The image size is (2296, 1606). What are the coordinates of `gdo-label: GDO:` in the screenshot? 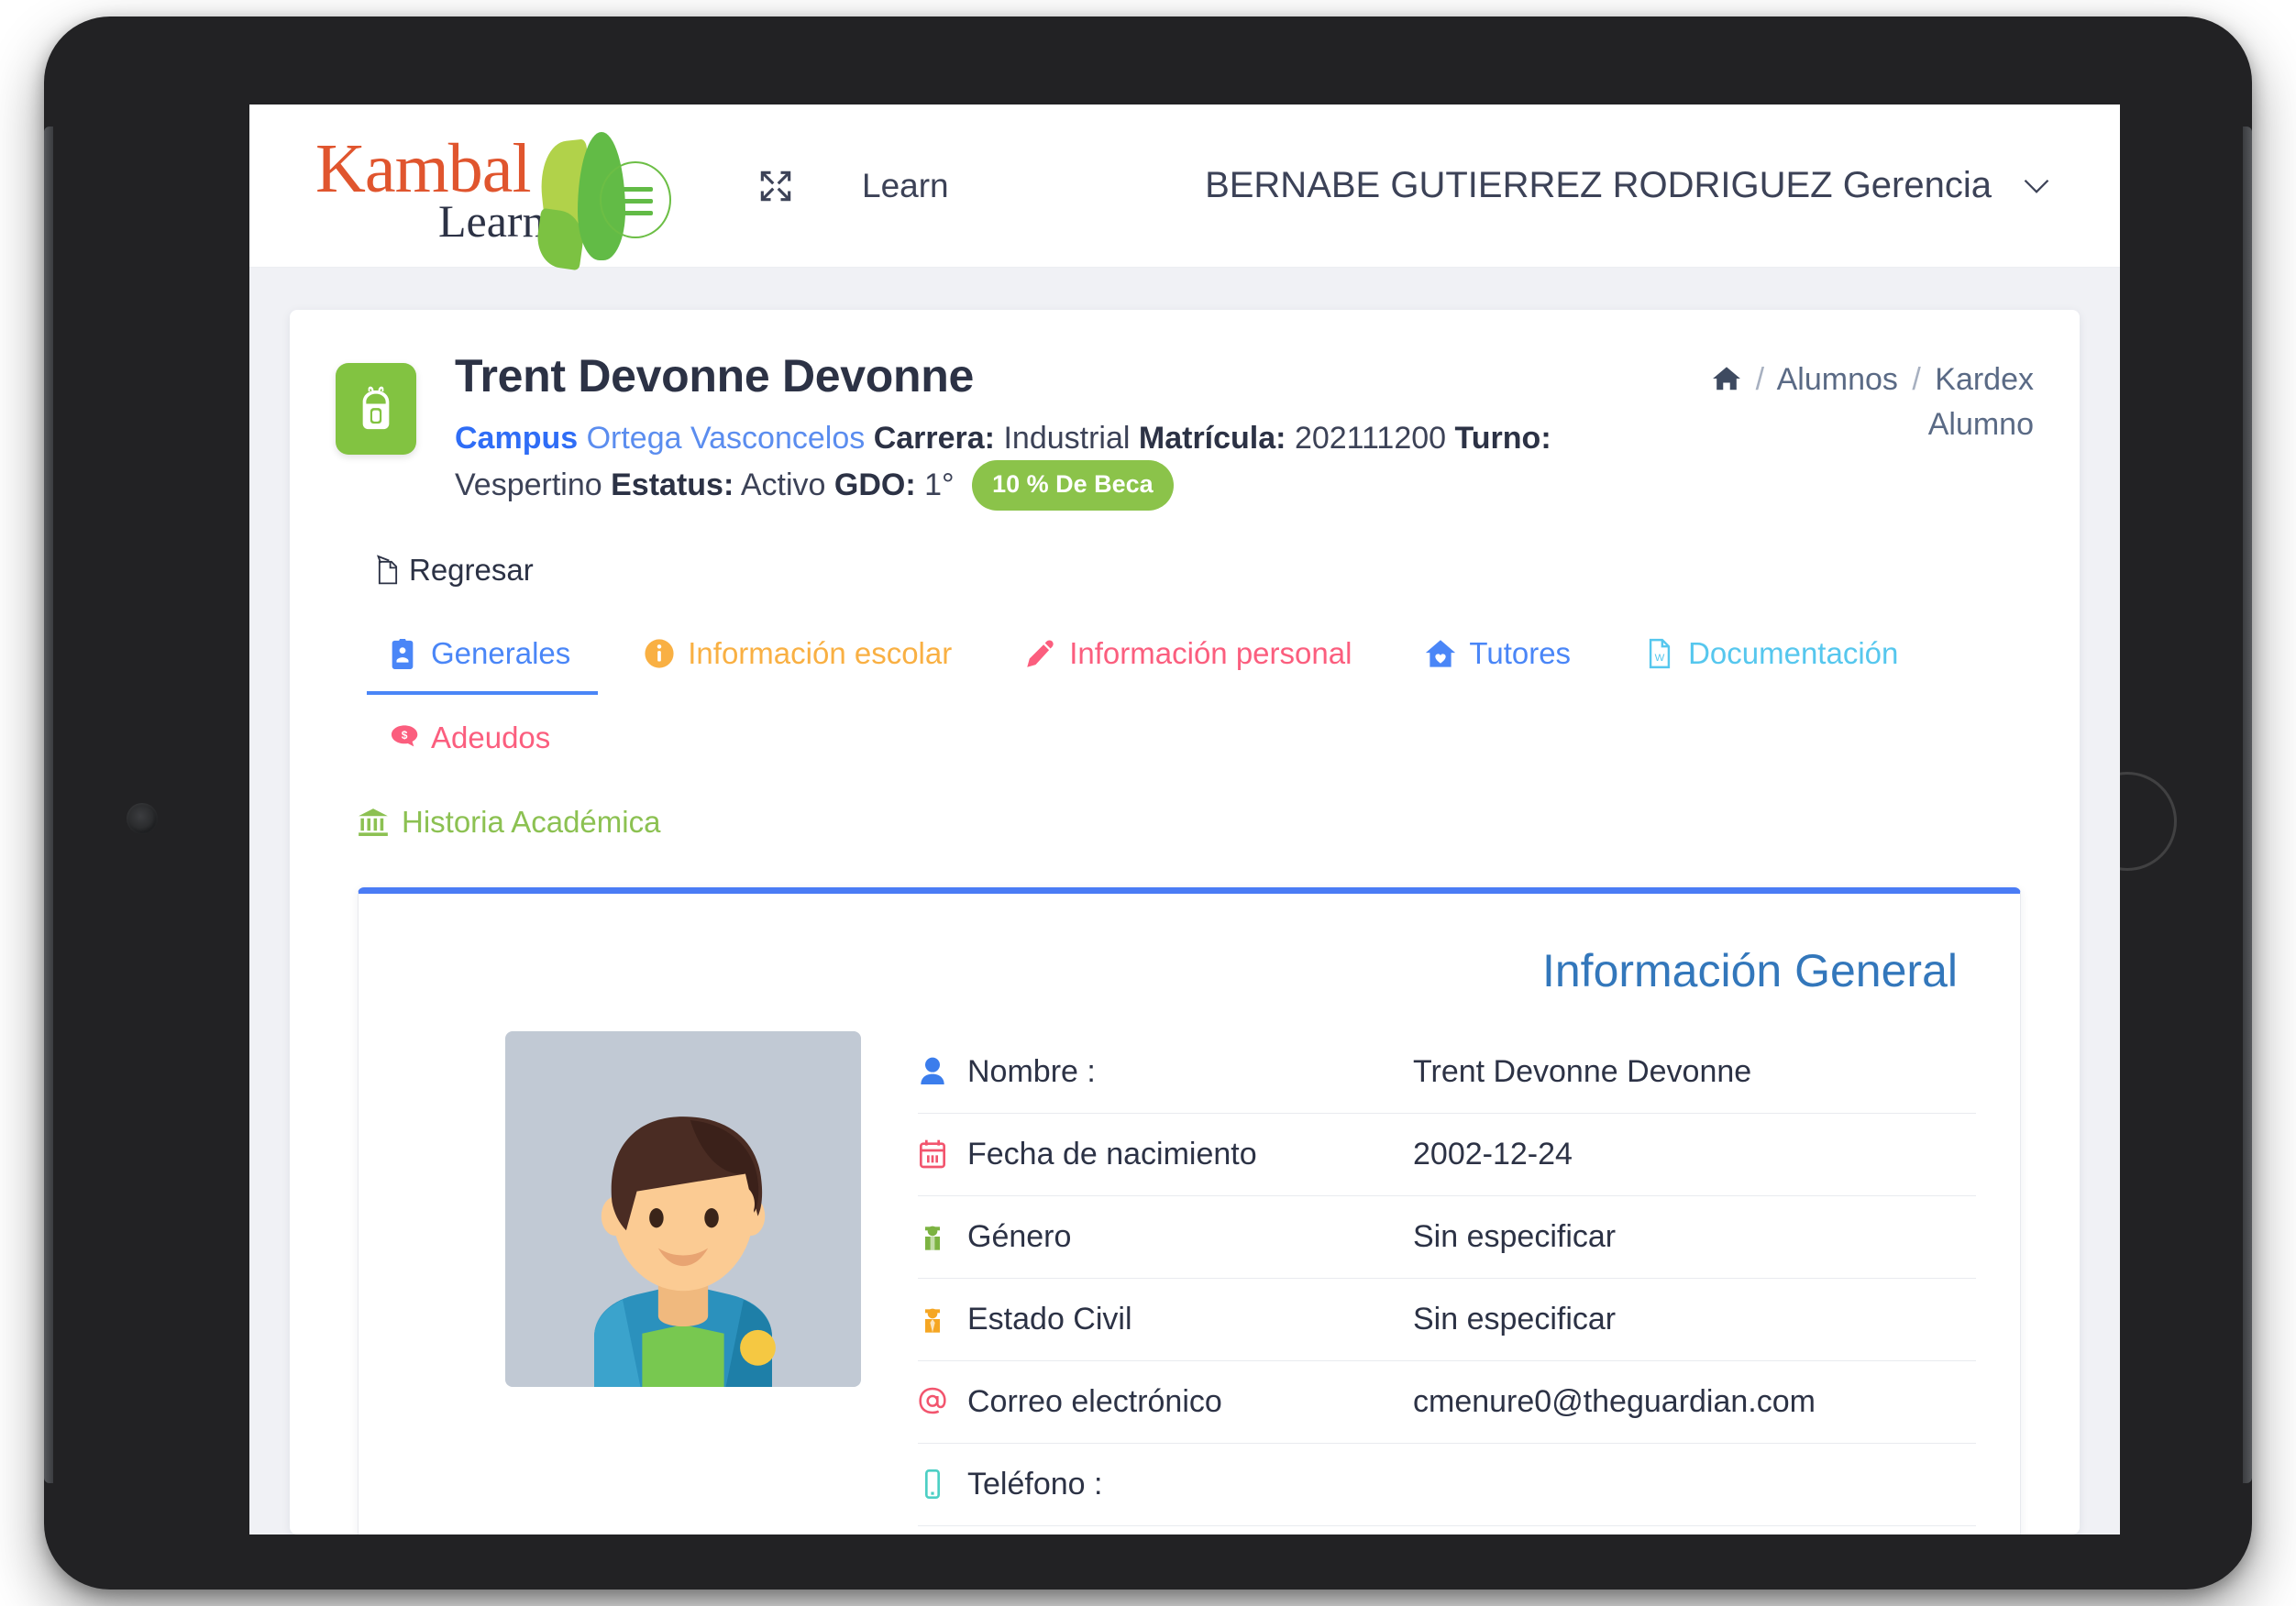 It's located at (874, 485).